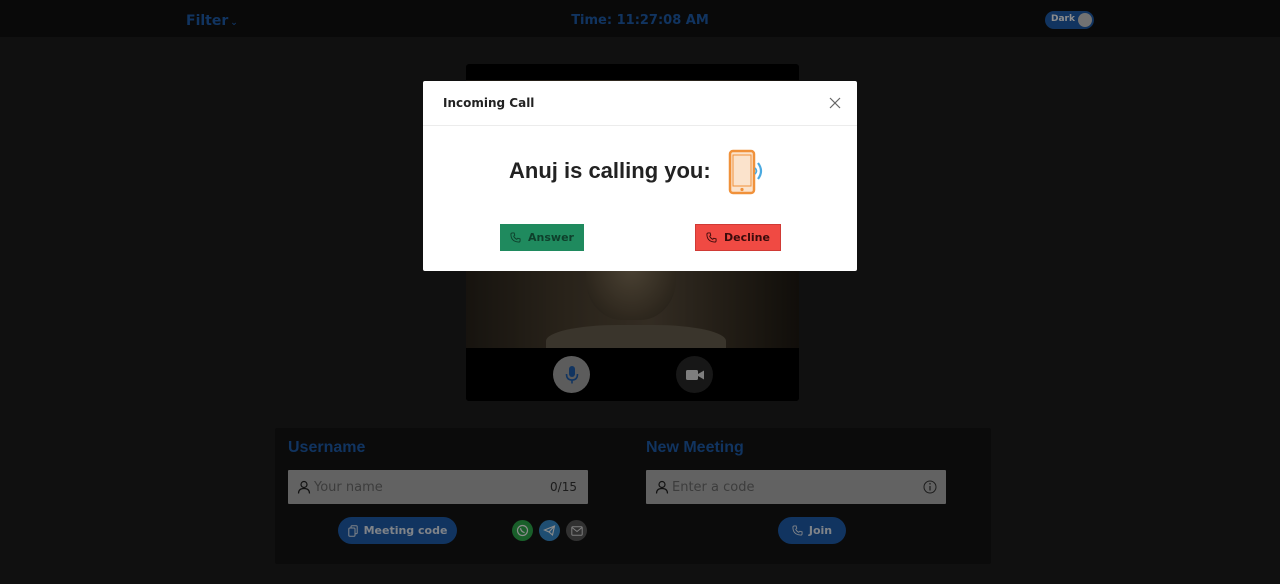 Image resolution: width=1280 pixels, height=584 pixels. I want to click on dialog-header: Incoming Call, so click(640, 103).